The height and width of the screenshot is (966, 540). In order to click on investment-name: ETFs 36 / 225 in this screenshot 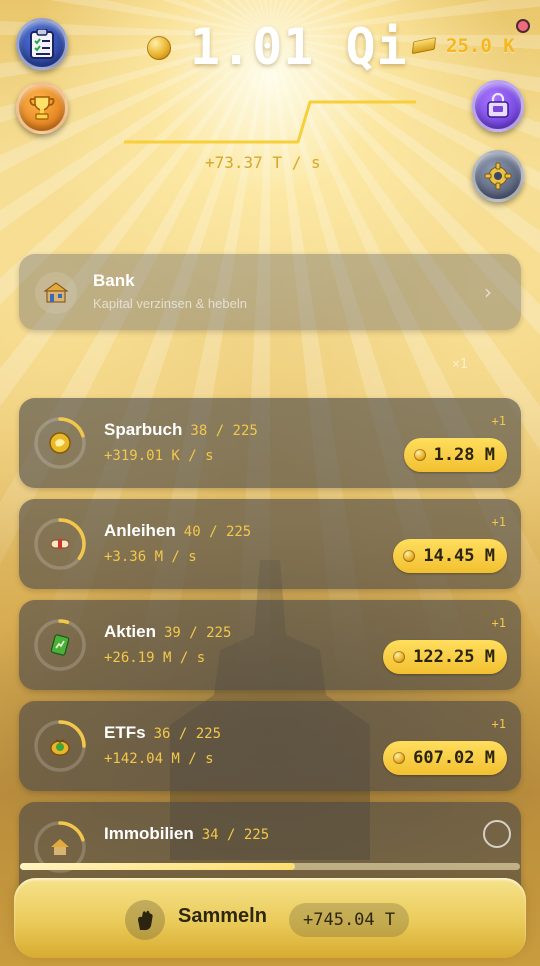, I will do `click(162, 733)`.